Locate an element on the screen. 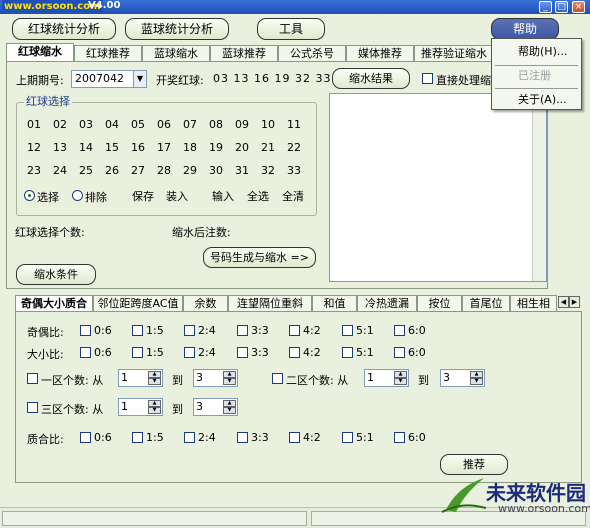  last-issue-select: 2007042 ▼ is located at coordinates (109, 79).